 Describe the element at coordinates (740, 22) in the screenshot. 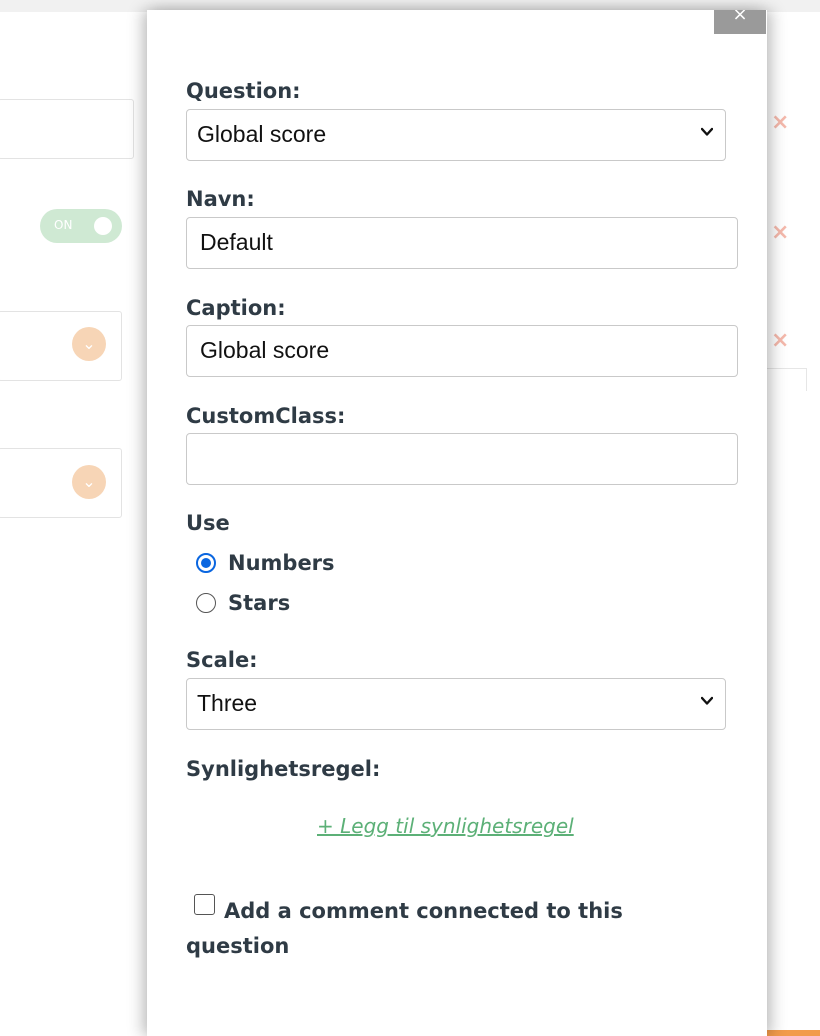

I see `close-button: ×` at that location.